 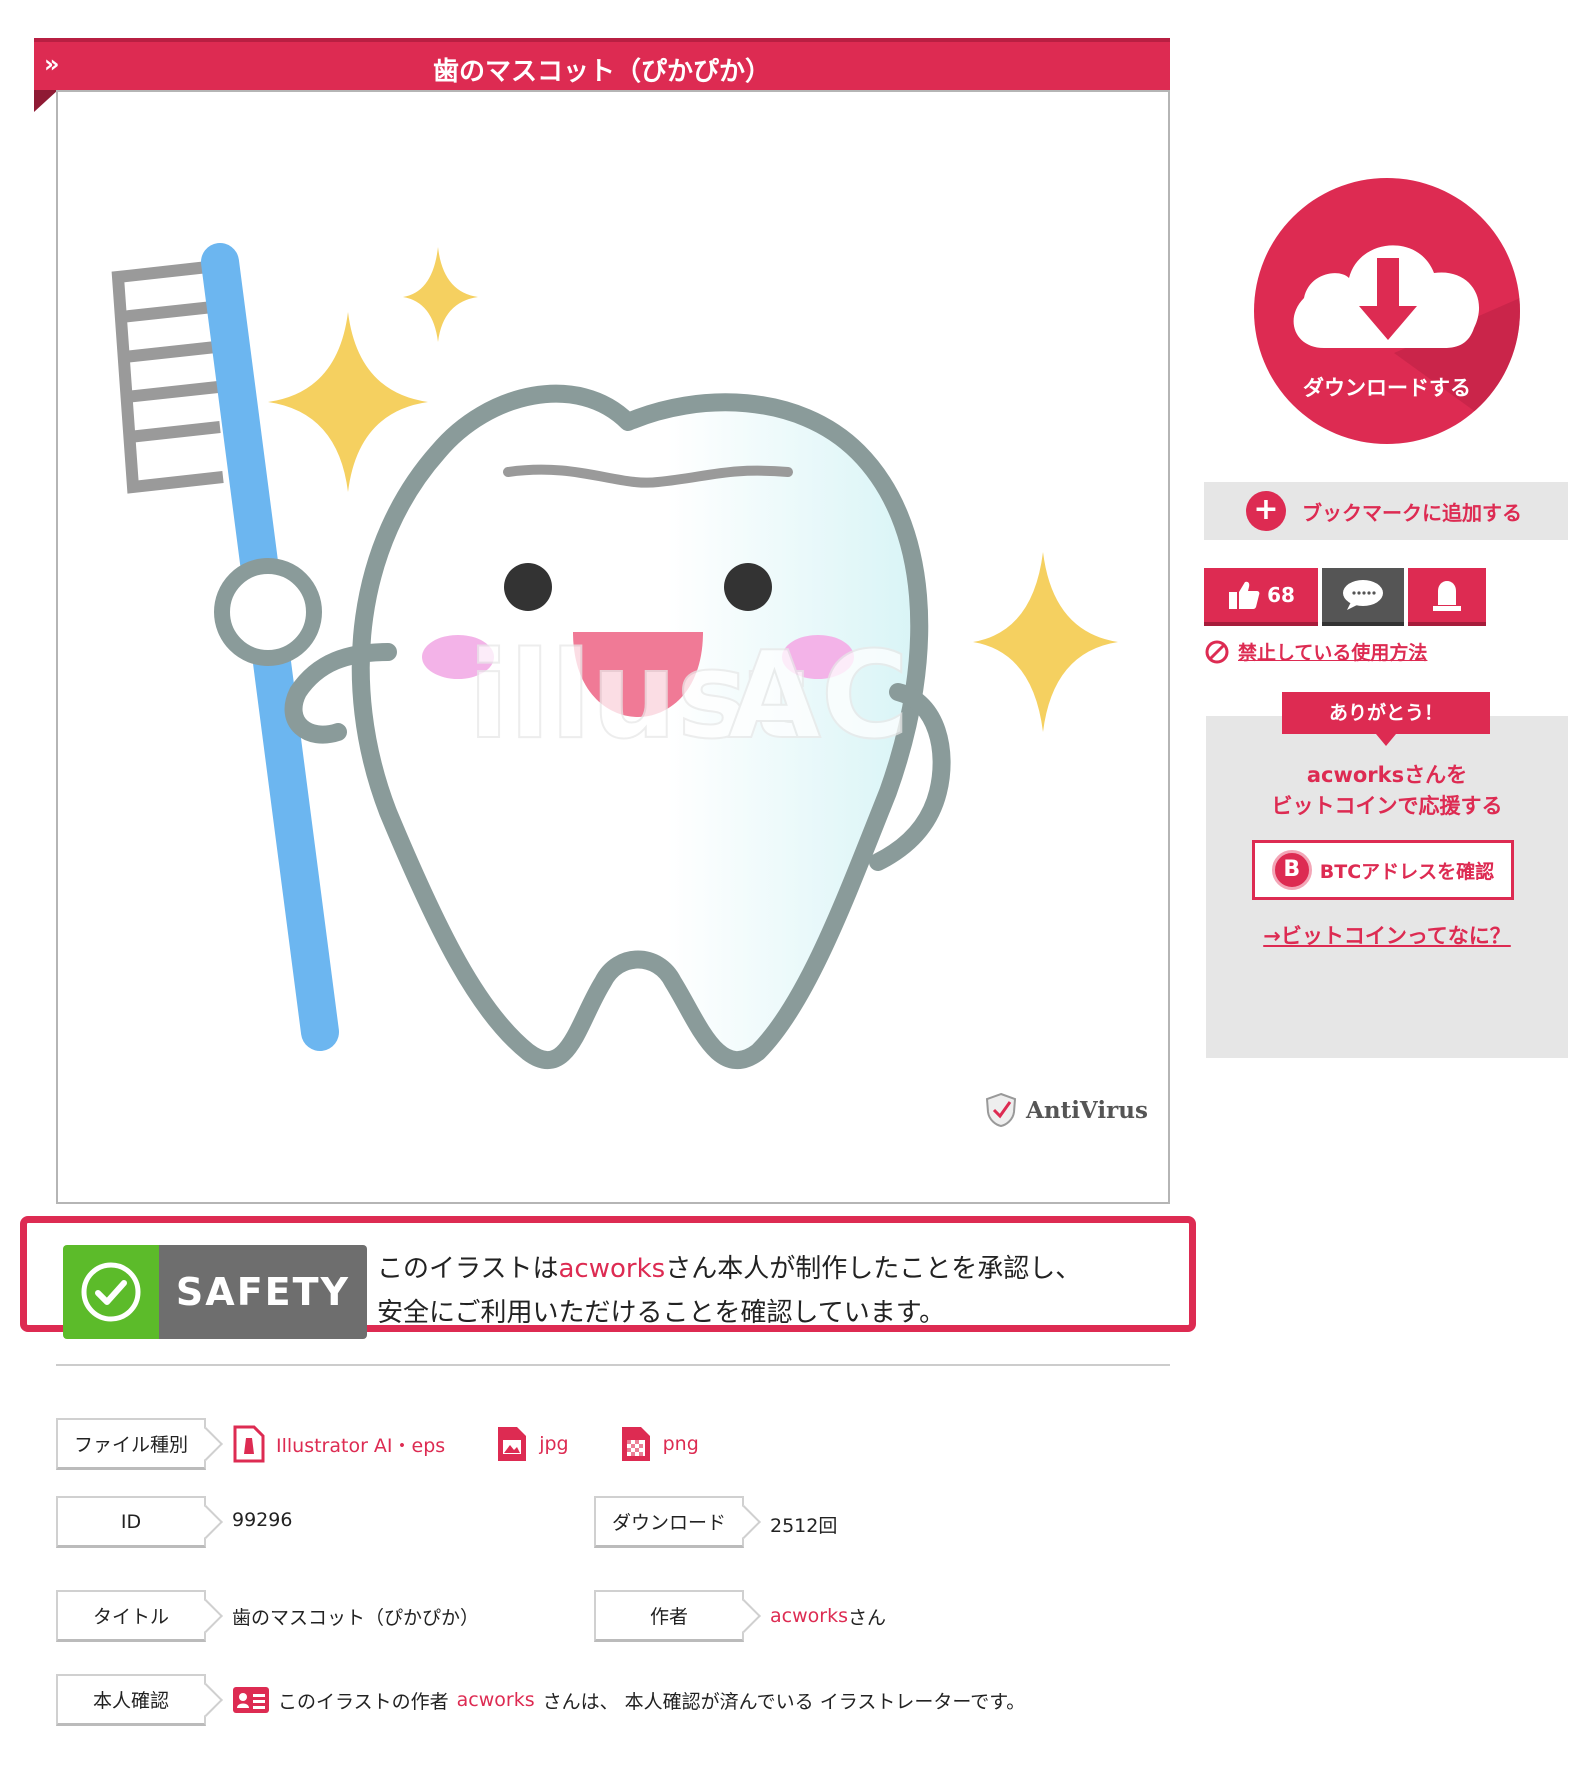 What do you see at coordinates (1281, 595) in the screenshot?
I see `like-count: 68` at bounding box center [1281, 595].